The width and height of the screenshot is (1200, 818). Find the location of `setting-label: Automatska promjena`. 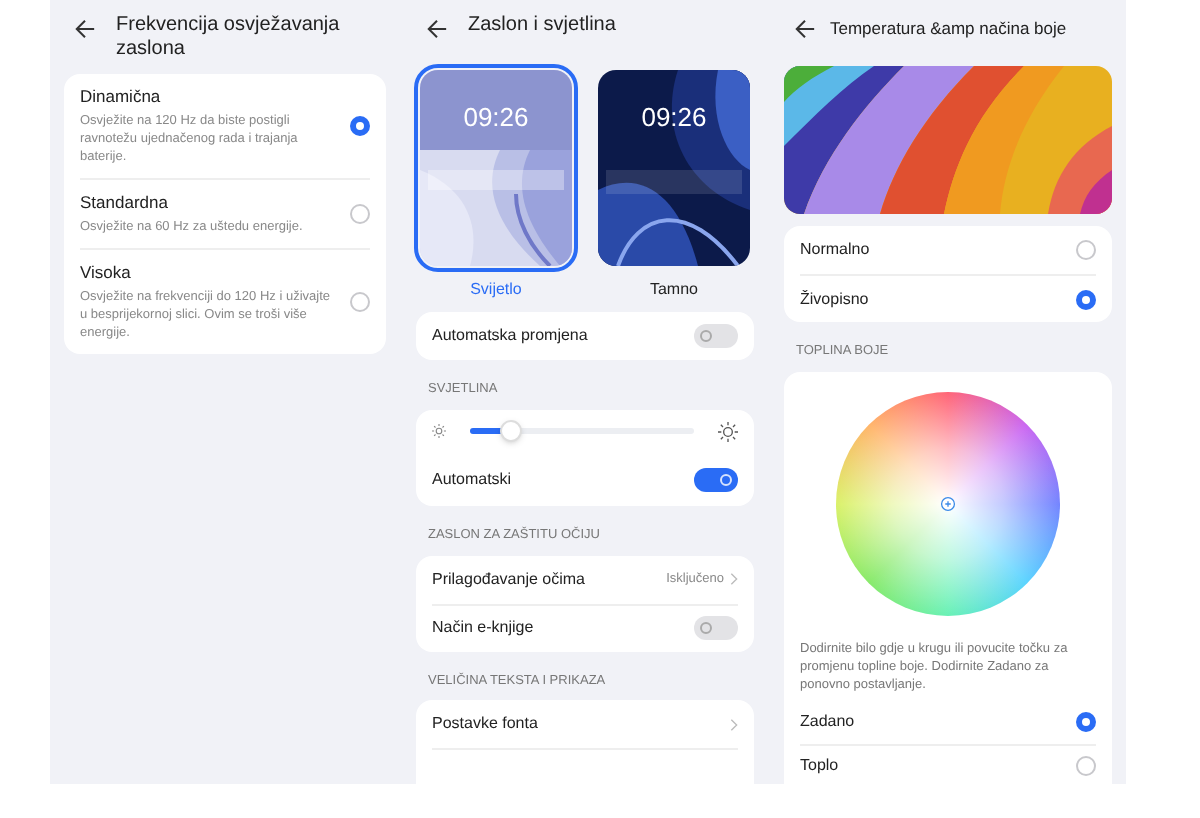

setting-label: Automatska promjena is located at coordinates (510, 336).